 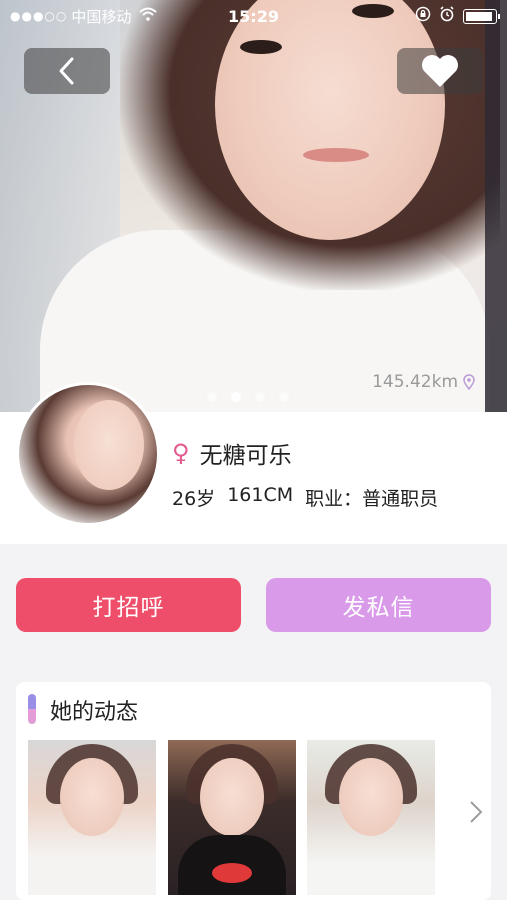 What do you see at coordinates (94, 712) in the screenshot?
I see `moments-title: 她的动态` at bounding box center [94, 712].